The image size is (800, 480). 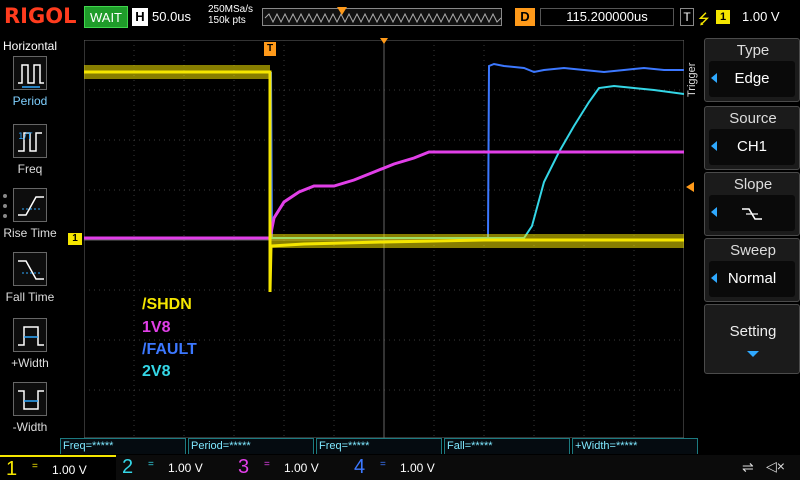 I want to click on channel-number: 2, so click(x=128, y=467).